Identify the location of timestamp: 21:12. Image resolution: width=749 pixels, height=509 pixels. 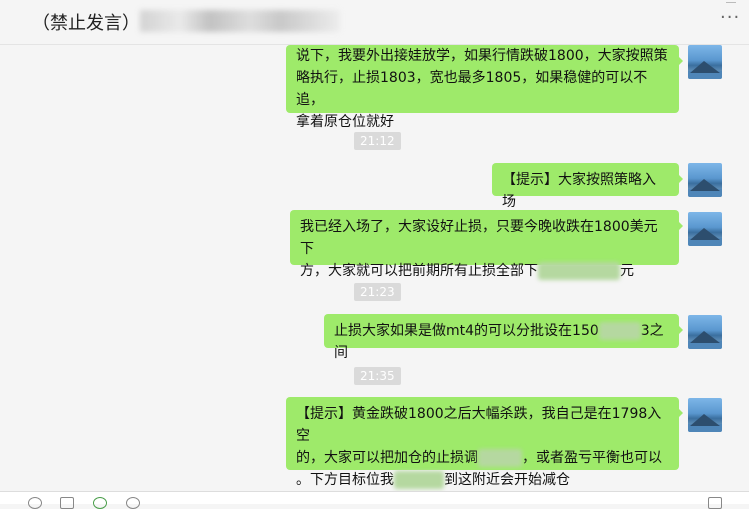
(377, 141).